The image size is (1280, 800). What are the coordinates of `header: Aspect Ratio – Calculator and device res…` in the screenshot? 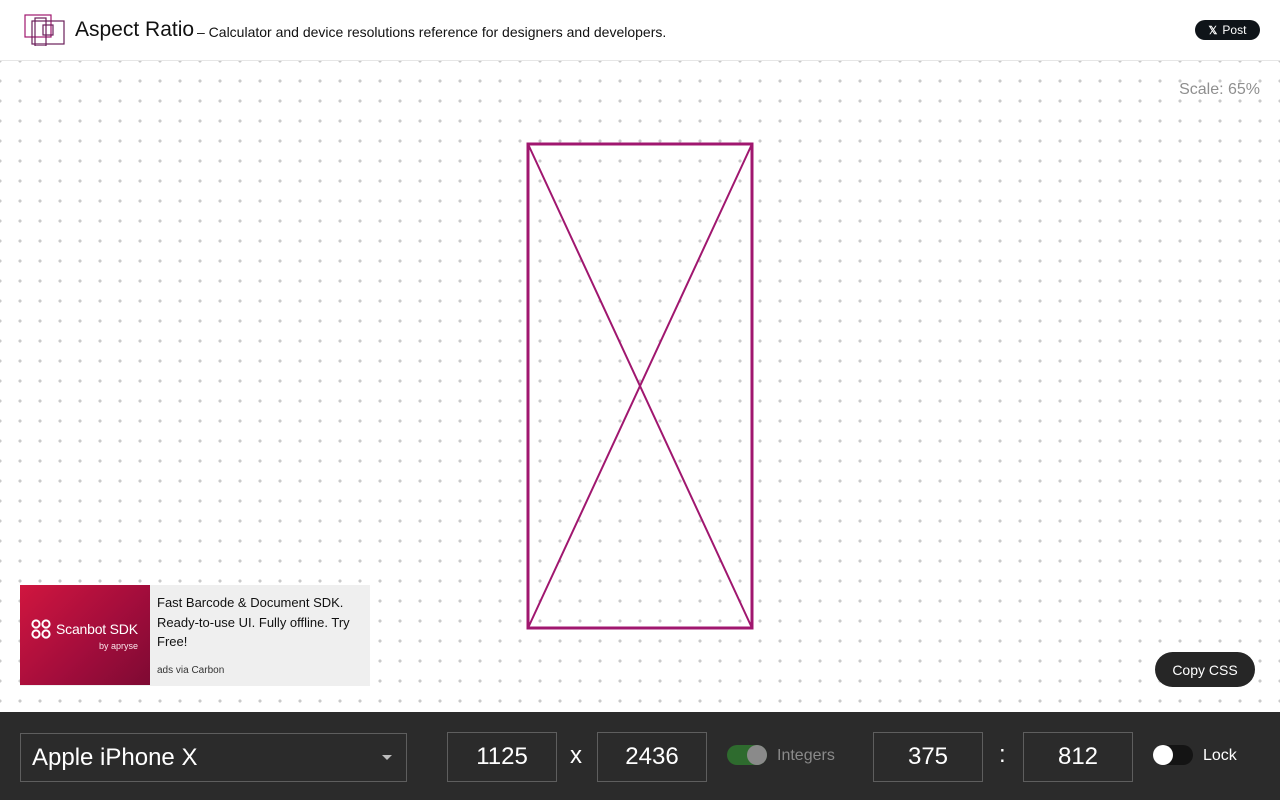 It's located at (640, 30).